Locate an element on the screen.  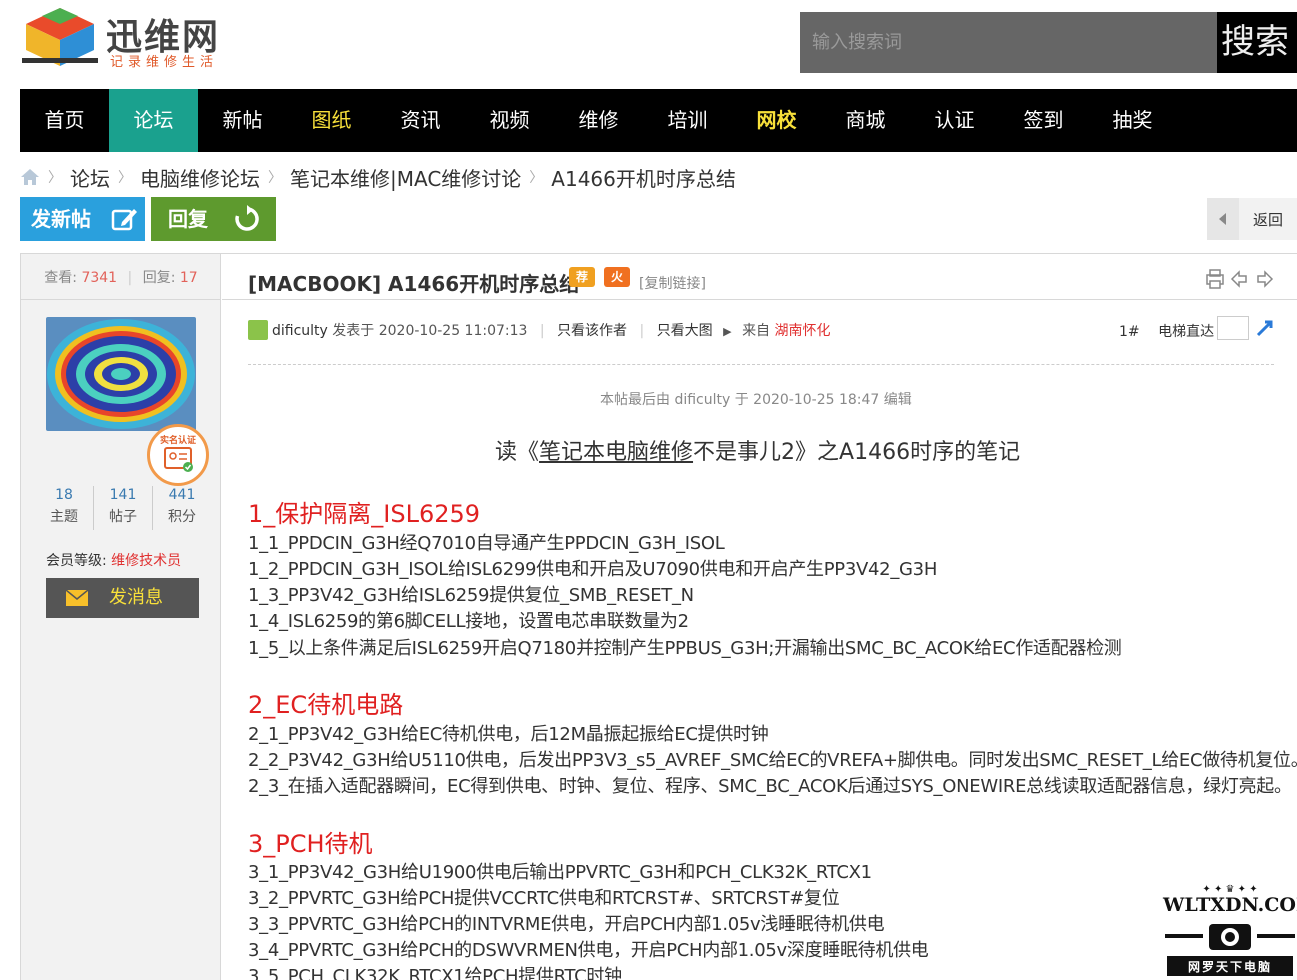
subtitle-book-link: 笔记本电脑维修 is located at coordinates (616, 452).